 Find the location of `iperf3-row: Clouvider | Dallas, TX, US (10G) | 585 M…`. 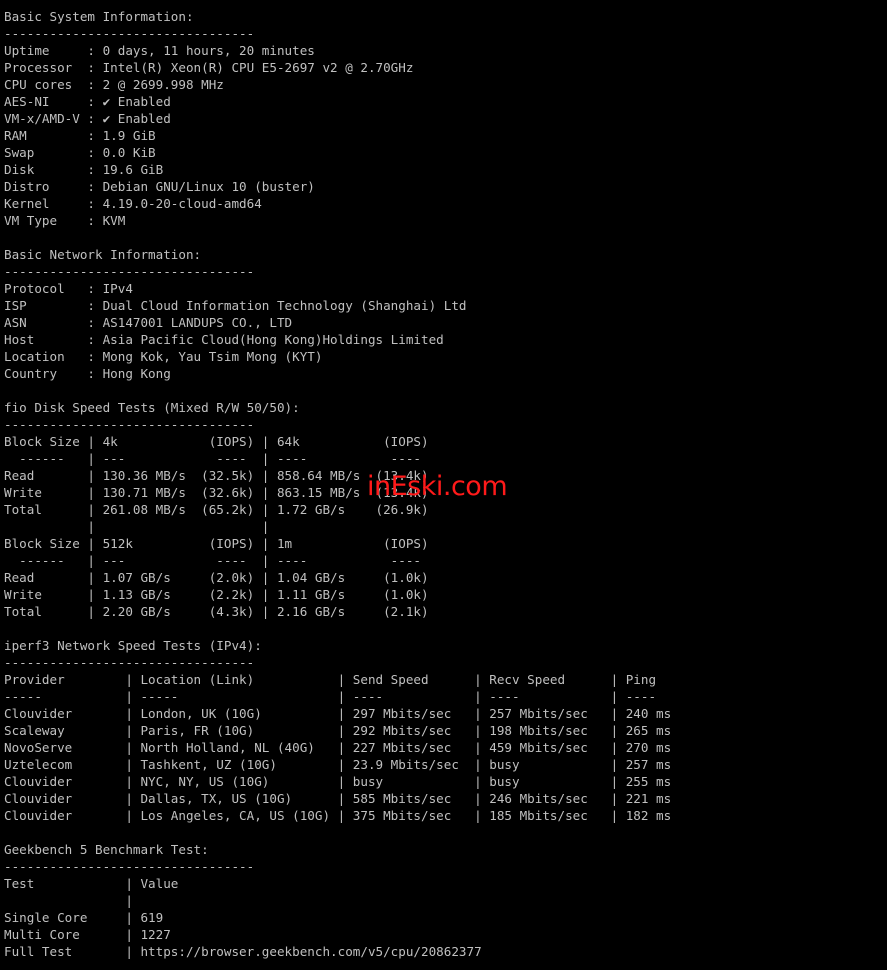

iperf3-row: Clouvider | Dallas, TX, US (10G) | 585 M… is located at coordinates (338, 798).